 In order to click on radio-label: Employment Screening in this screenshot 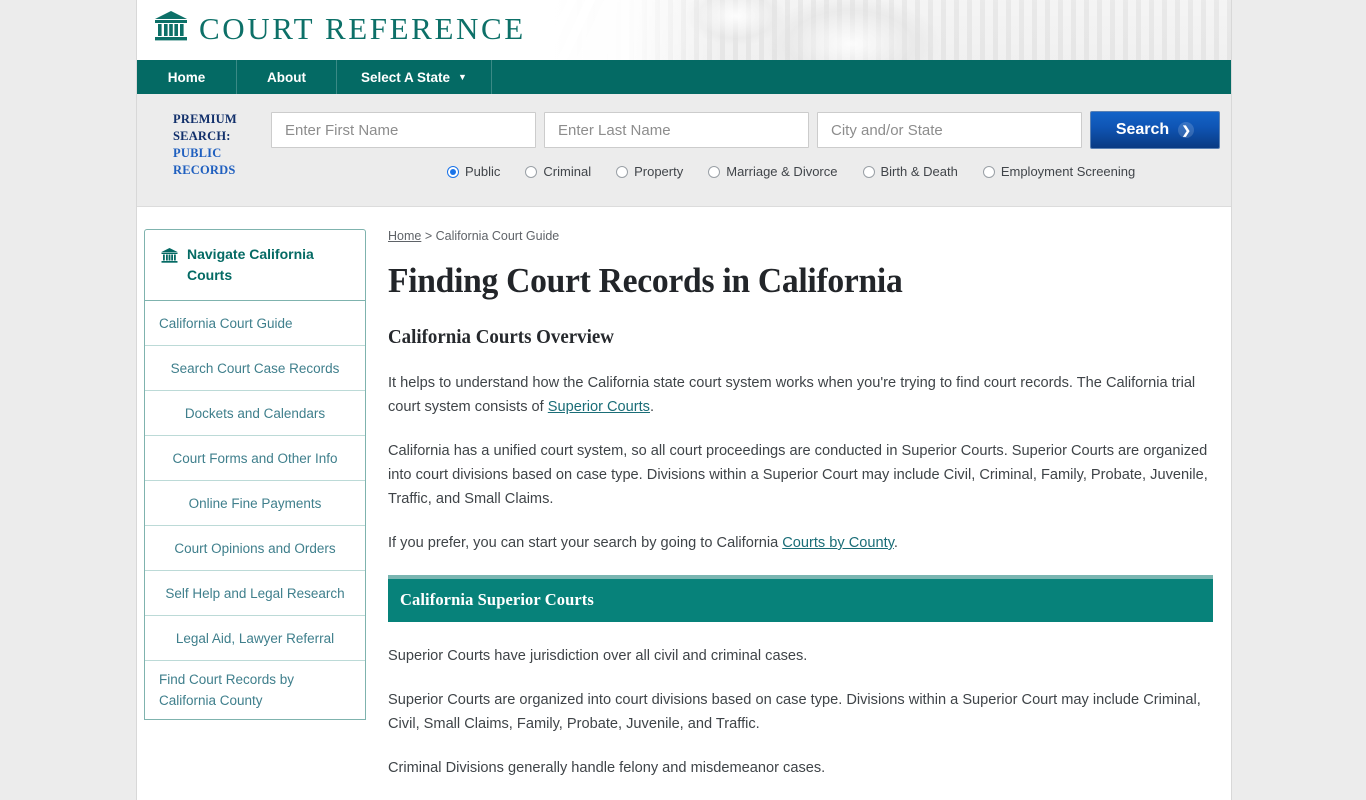, I will do `click(1068, 171)`.